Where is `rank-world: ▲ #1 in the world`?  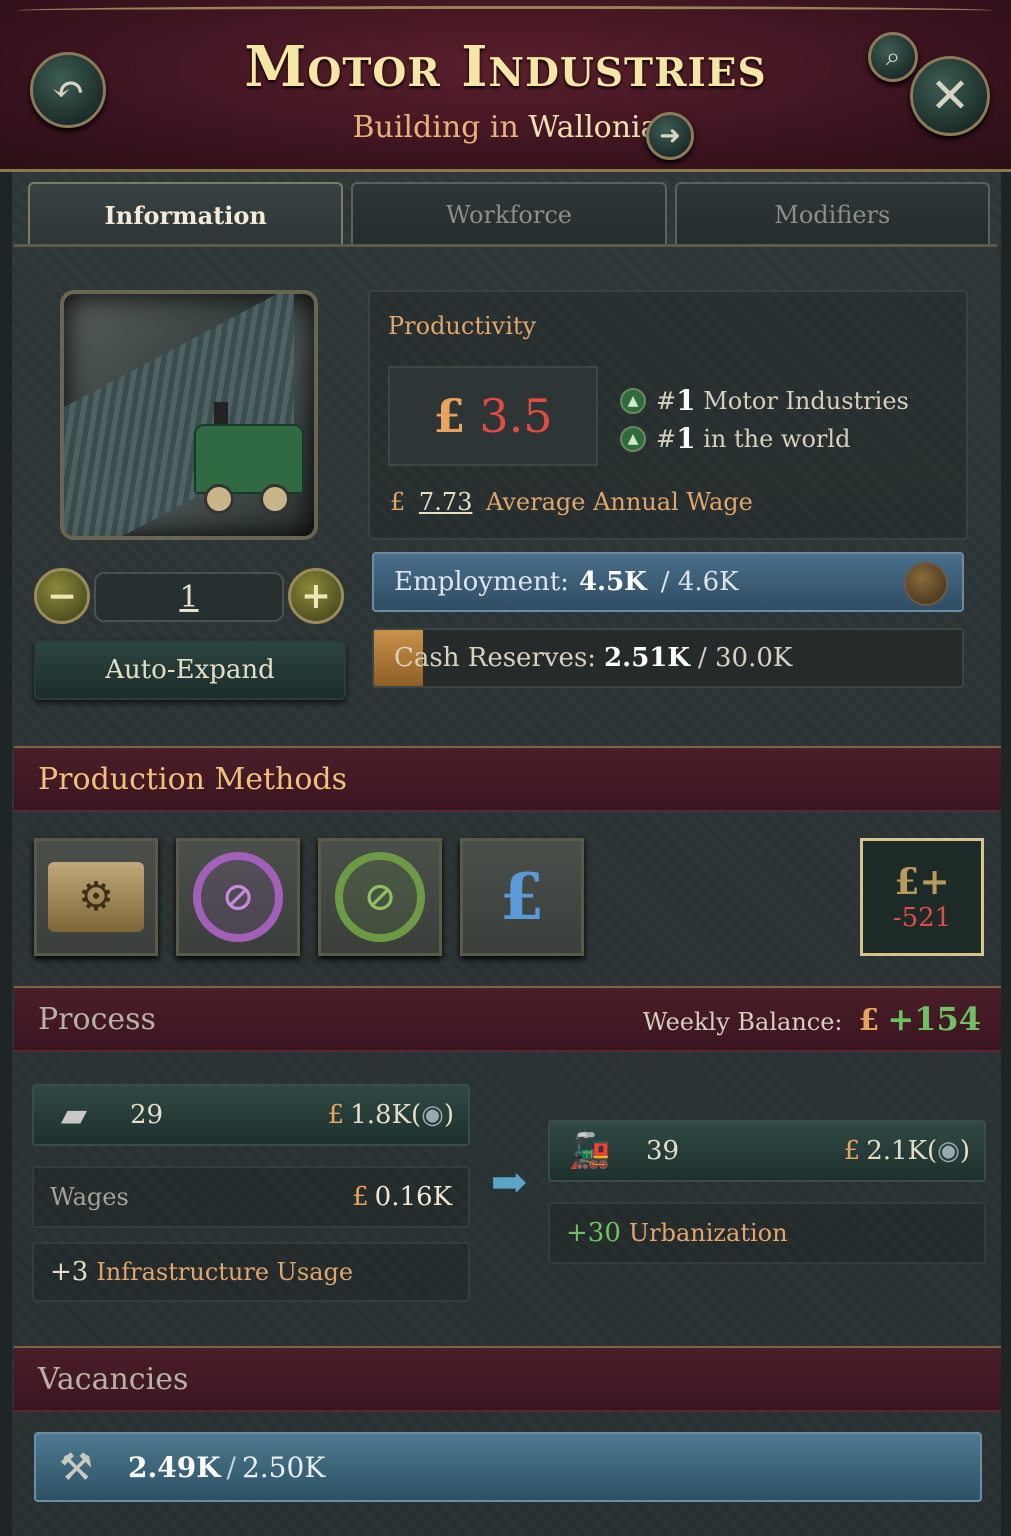
rank-world: ▲ #1 in the world is located at coordinates (735, 438).